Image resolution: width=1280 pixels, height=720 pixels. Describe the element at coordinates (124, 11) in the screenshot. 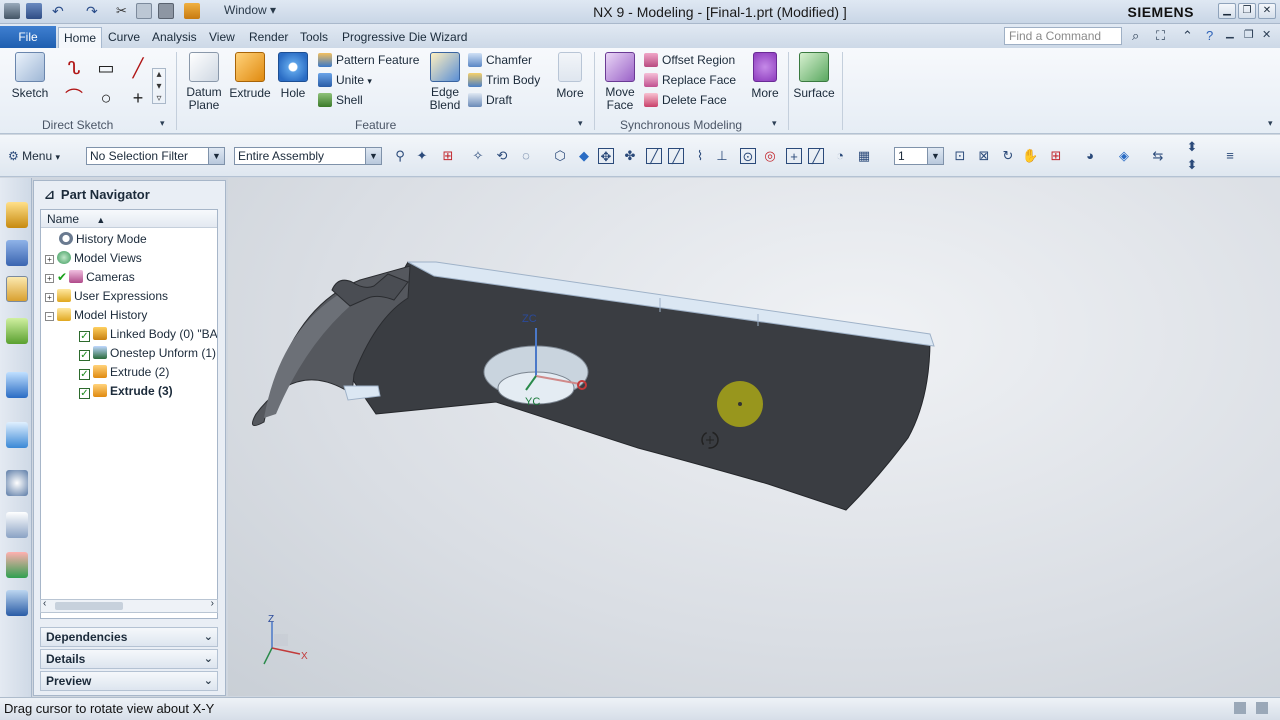

I see `cut-icon: ✂` at that location.